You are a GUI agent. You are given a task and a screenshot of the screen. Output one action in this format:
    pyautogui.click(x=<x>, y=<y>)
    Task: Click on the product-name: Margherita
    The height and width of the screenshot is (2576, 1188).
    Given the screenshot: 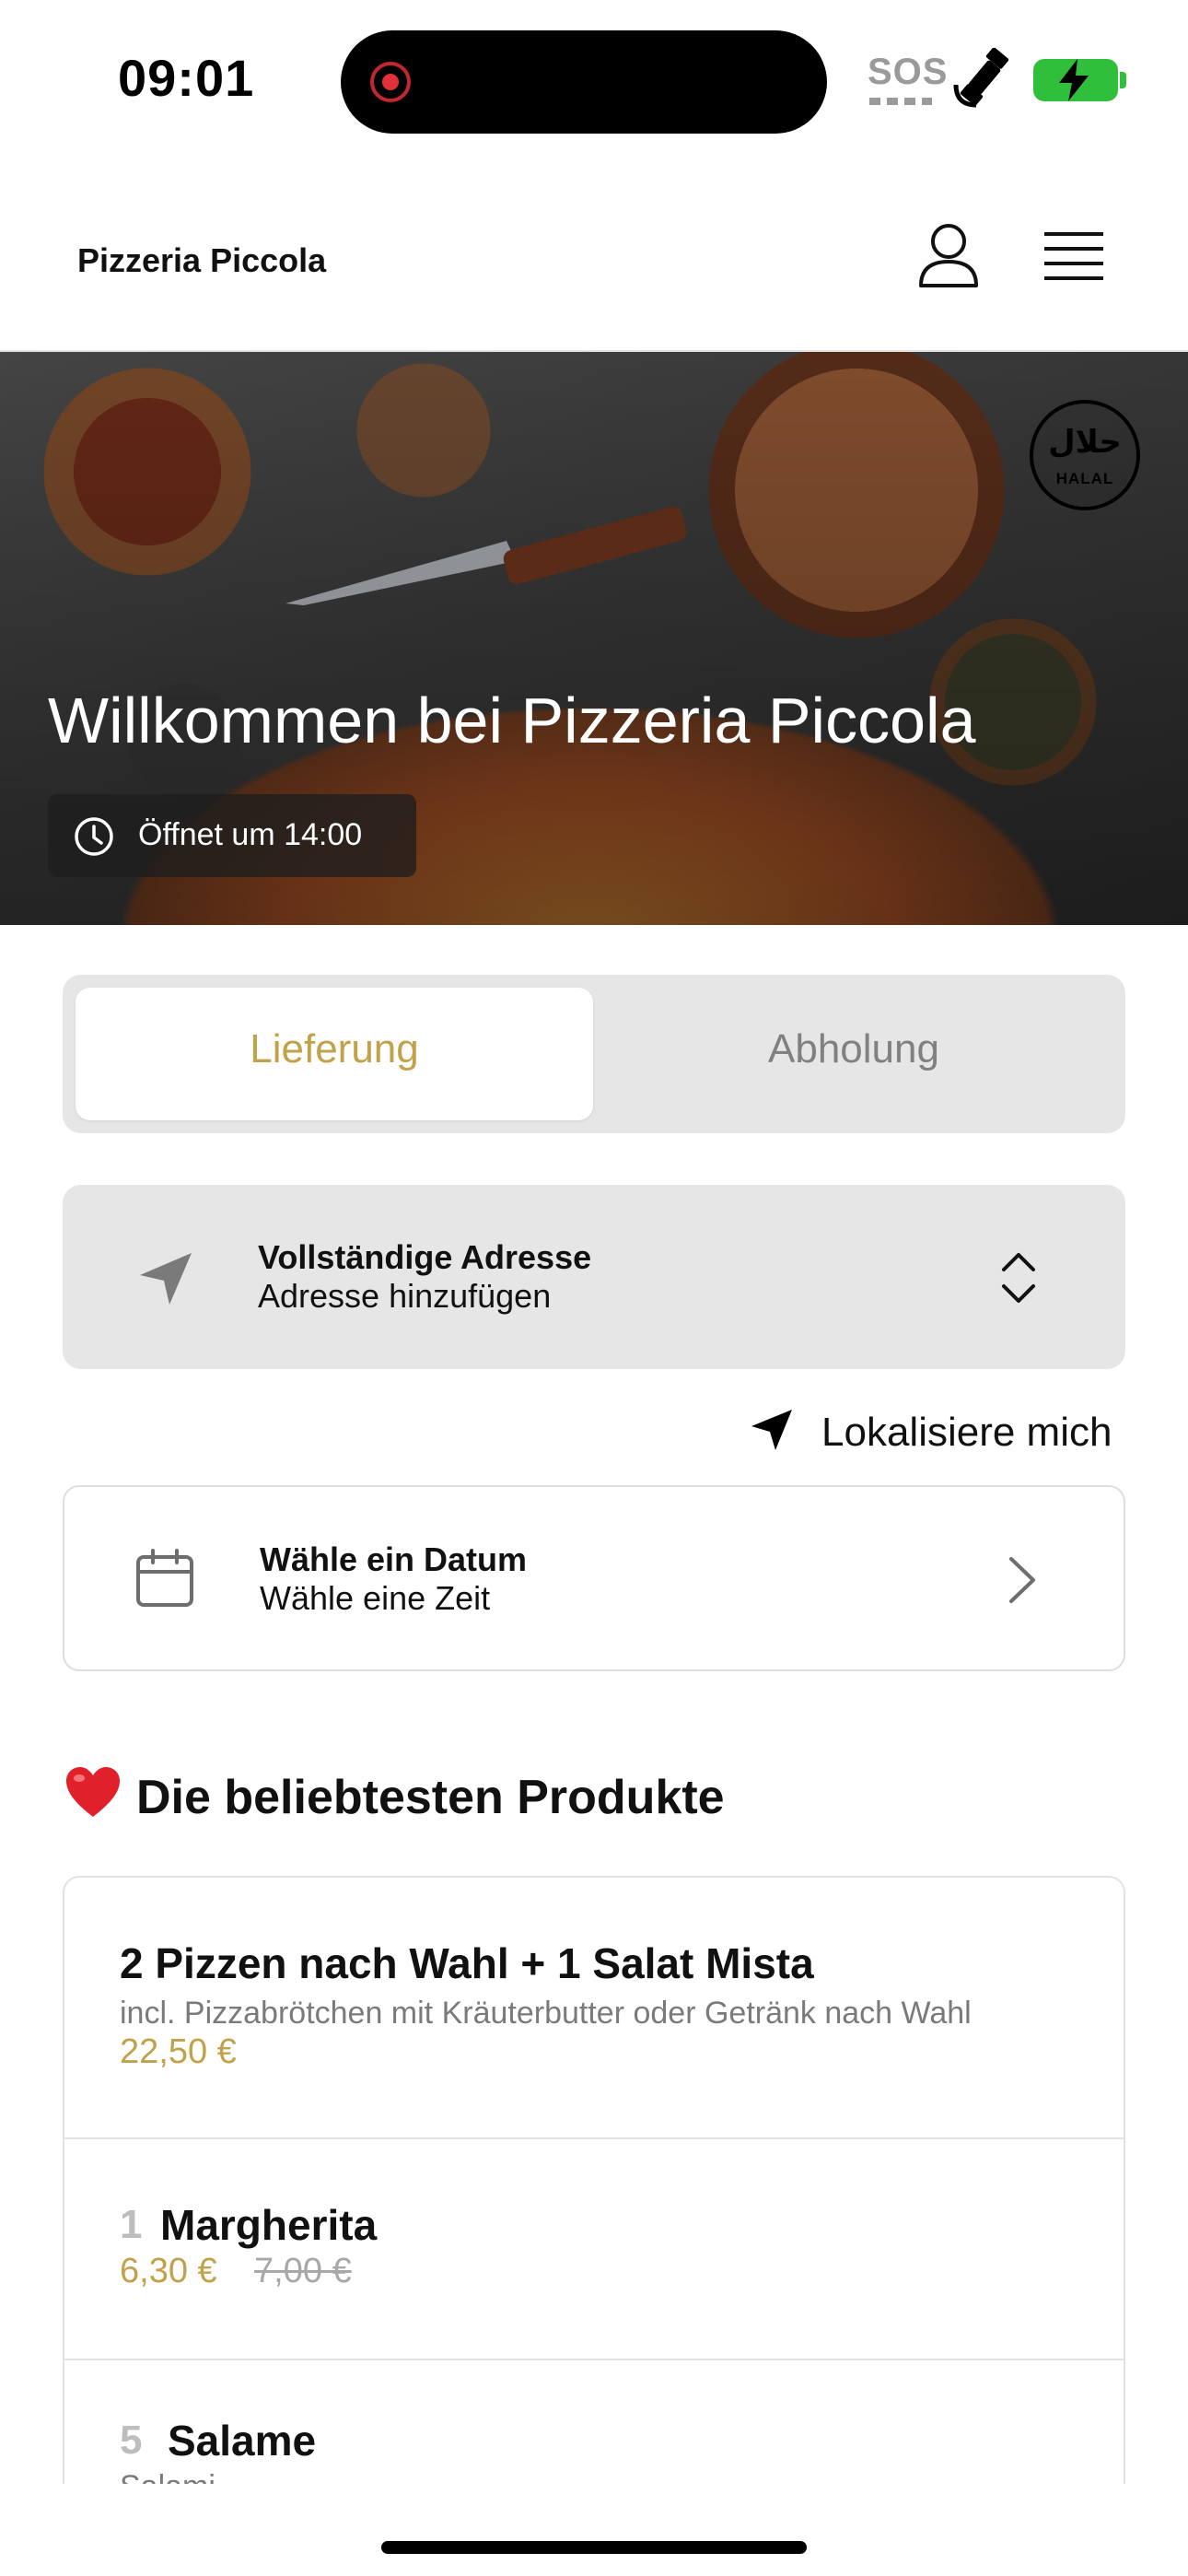 What is the action you would take?
    pyautogui.click(x=269, y=2225)
    